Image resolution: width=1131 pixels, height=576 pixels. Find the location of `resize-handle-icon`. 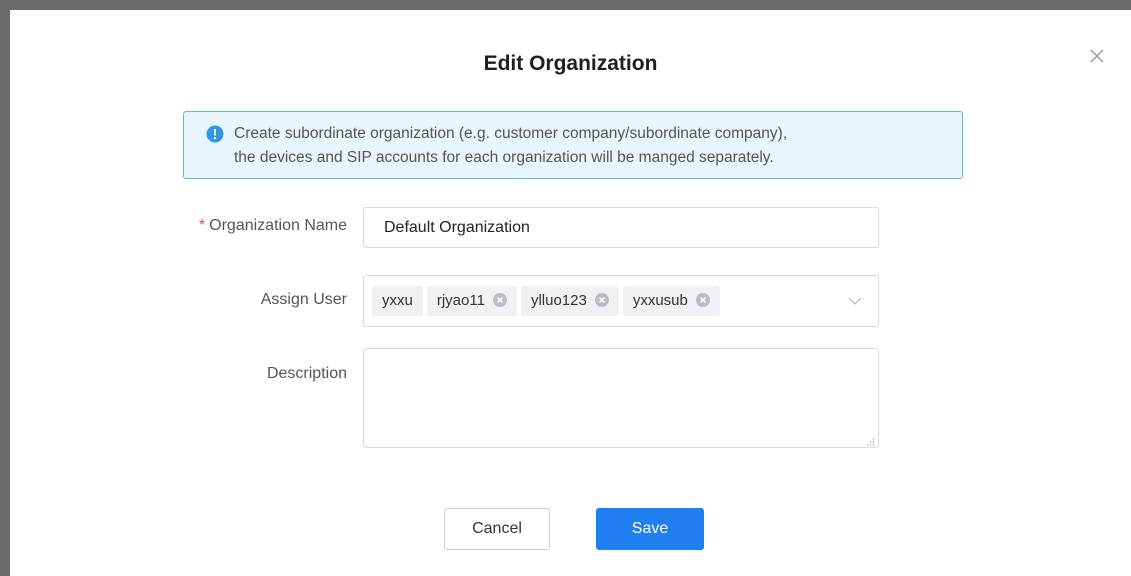

resize-handle-icon is located at coordinates (870, 440).